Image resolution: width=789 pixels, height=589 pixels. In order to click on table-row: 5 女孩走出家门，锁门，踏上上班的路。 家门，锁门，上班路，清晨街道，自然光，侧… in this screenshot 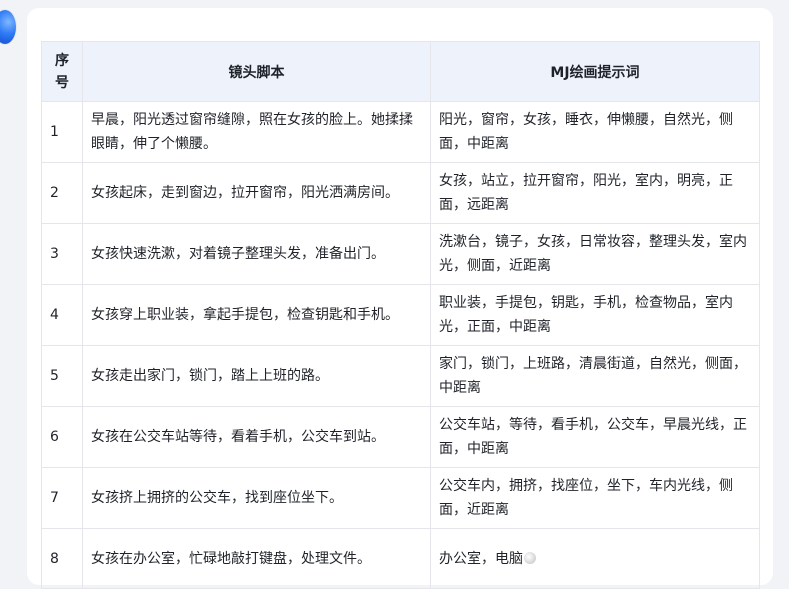, I will do `click(400, 376)`.